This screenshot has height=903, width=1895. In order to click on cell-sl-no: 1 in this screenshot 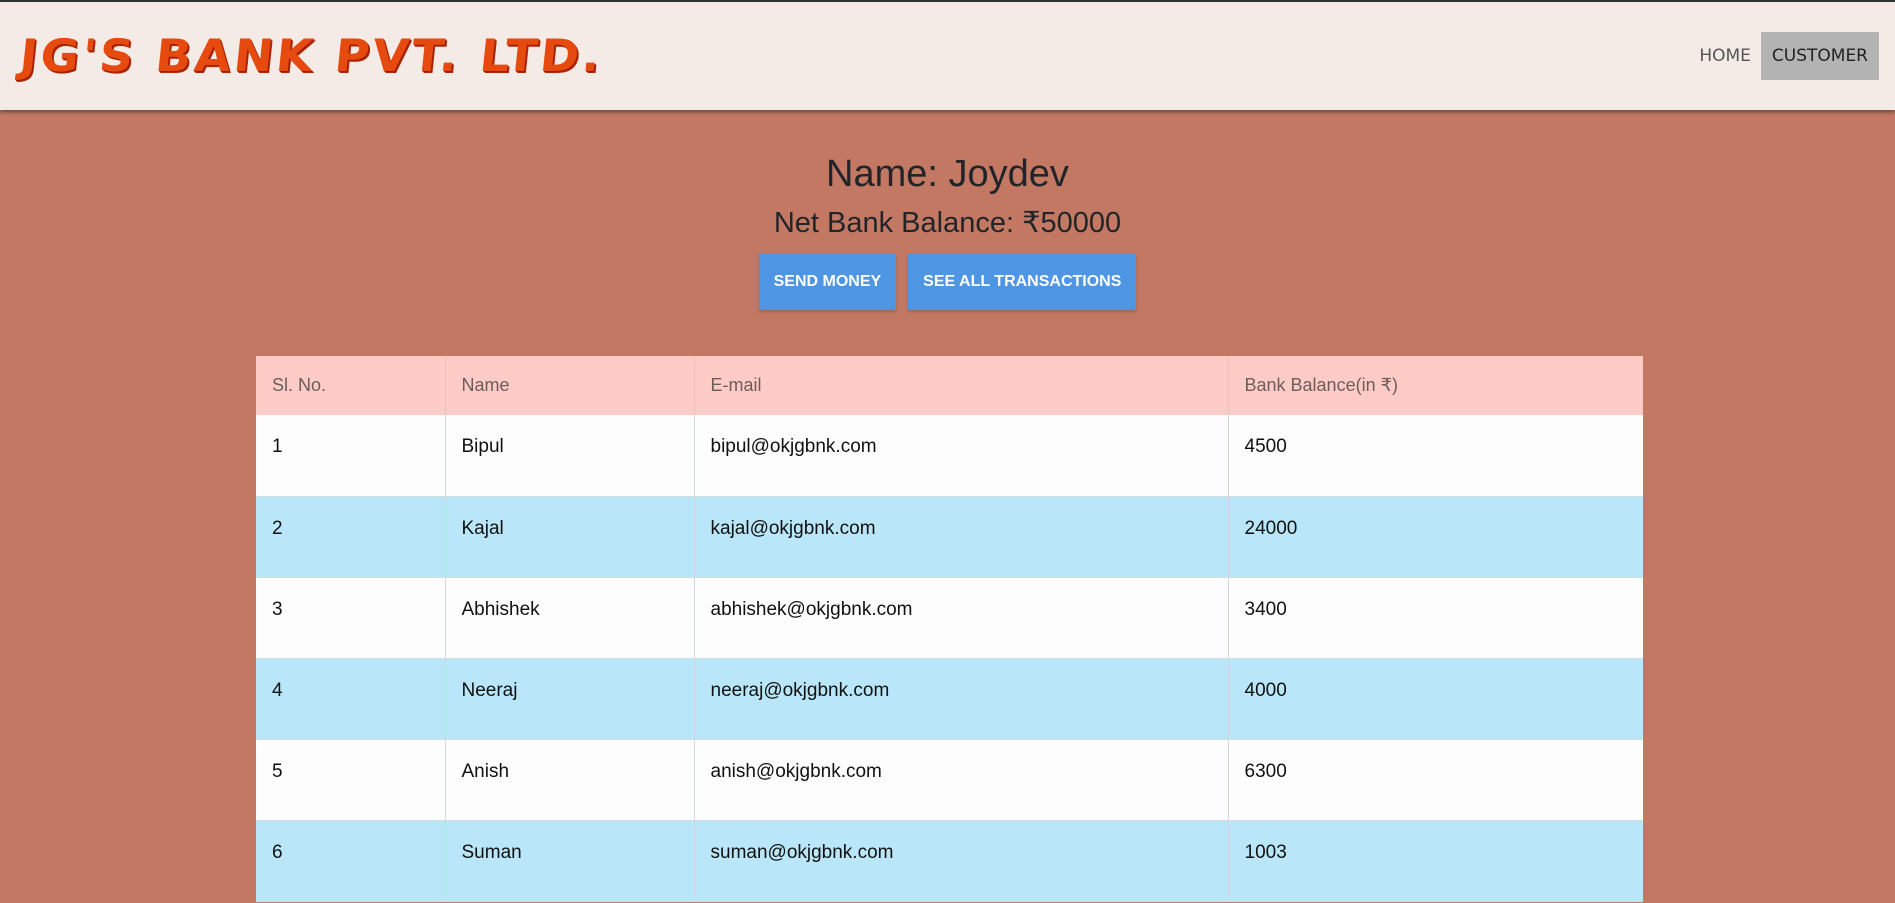, I will do `click(351, 455)`.